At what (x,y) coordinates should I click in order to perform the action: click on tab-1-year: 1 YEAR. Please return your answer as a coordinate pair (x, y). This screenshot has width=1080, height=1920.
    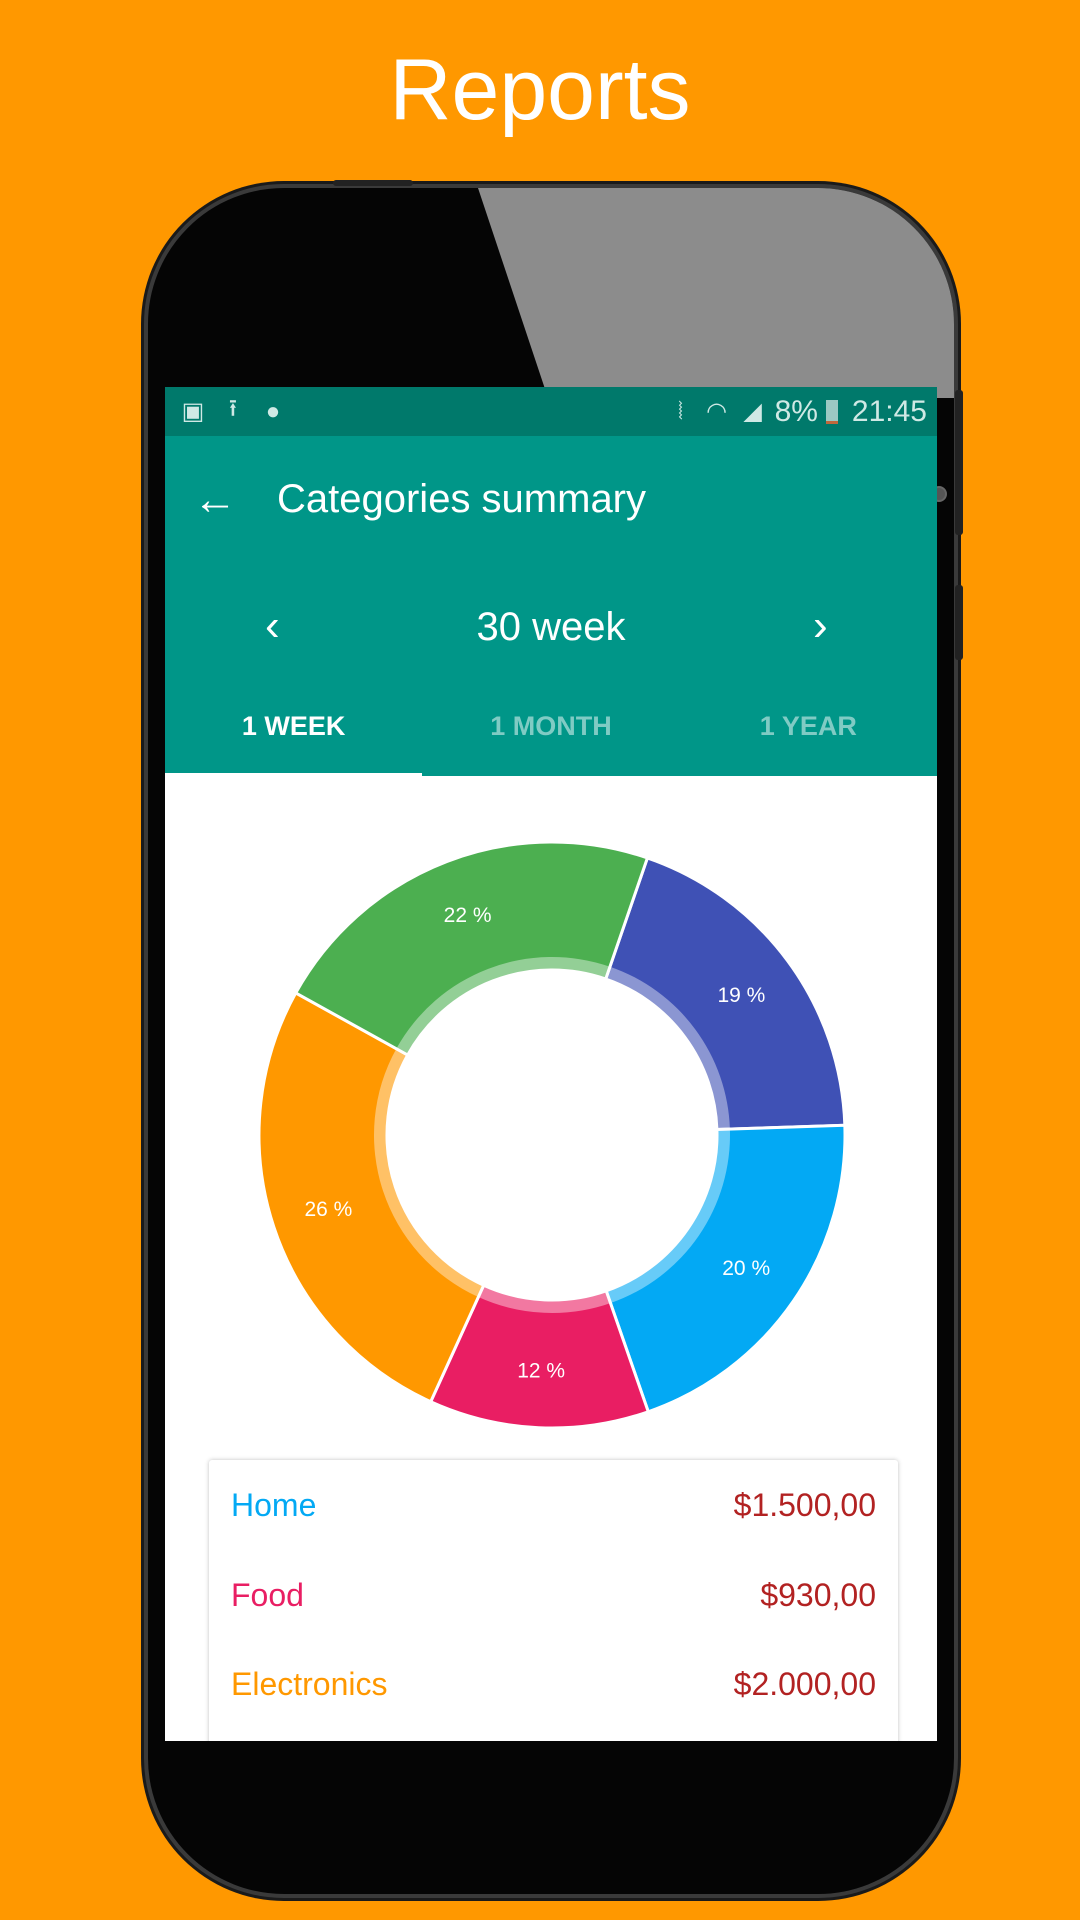
    Looking at the image, I should click on (808, 733).